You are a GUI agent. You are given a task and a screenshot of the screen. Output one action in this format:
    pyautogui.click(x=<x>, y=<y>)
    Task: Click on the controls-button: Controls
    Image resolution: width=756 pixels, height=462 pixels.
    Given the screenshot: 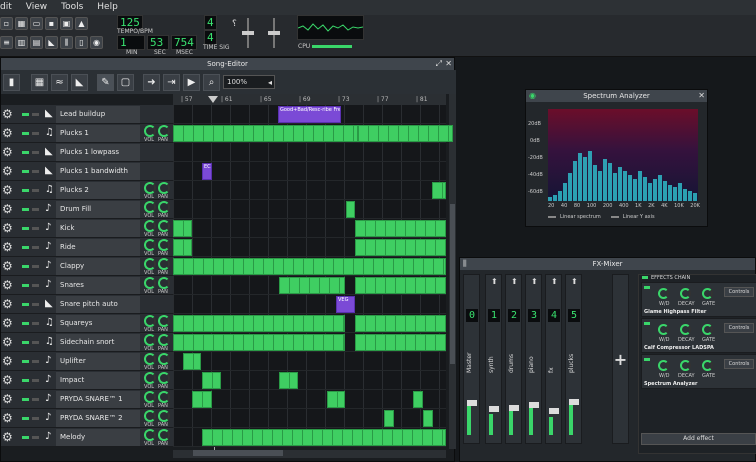 What is the action you would take?
    pyautogui.click(x=739, y=364)
    